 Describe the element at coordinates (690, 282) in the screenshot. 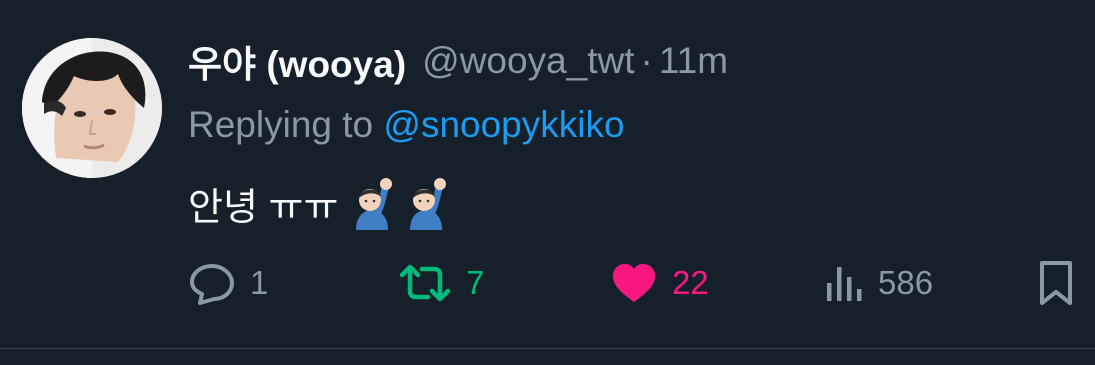

I see `like-count: 22` at that location.